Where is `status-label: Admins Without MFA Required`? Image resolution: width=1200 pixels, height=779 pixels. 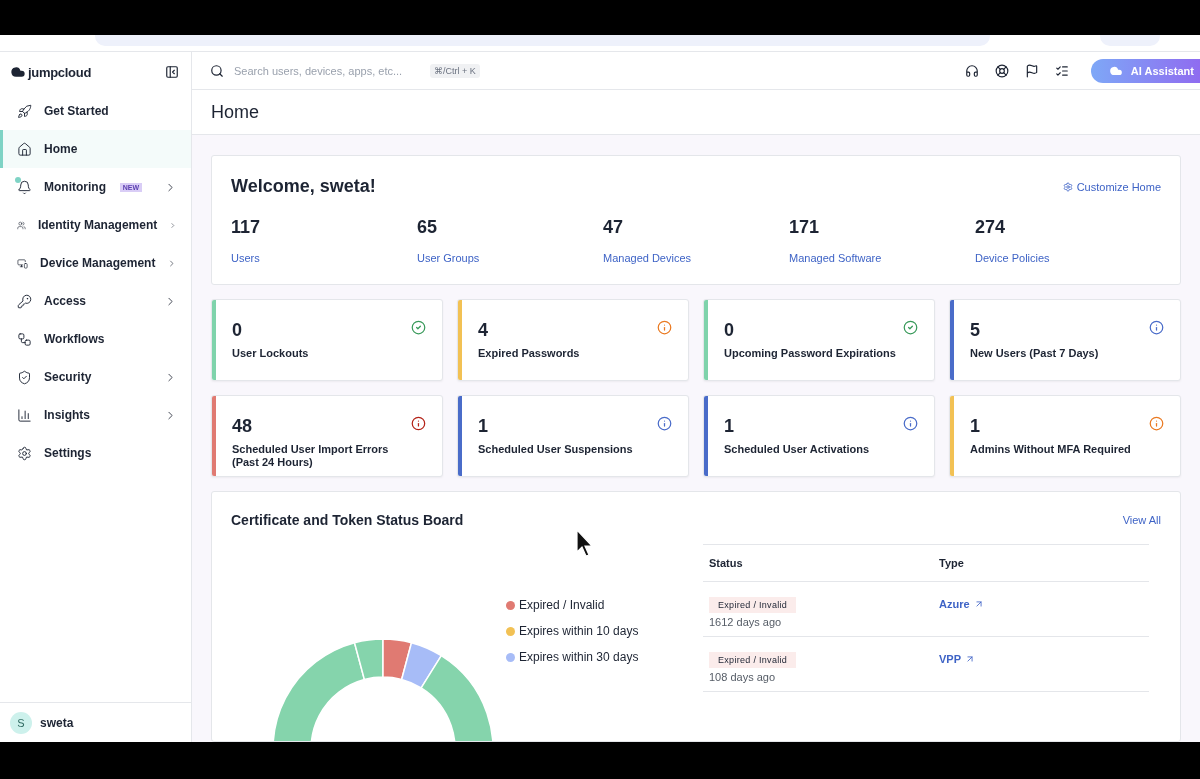 status-label: Admins Without MFA Required is located at coordinates (1050, 450).